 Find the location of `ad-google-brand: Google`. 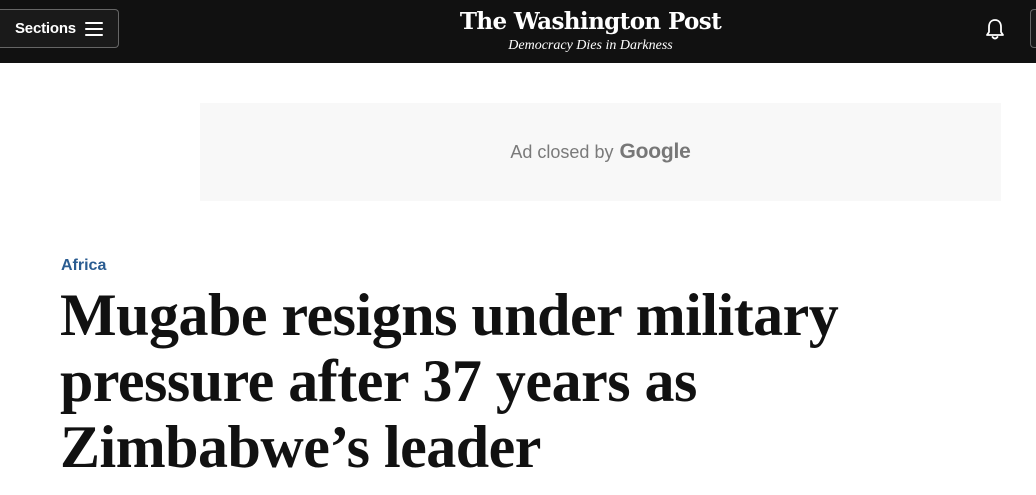

ad-google-brand: Google is located at coordinates (655, 151).